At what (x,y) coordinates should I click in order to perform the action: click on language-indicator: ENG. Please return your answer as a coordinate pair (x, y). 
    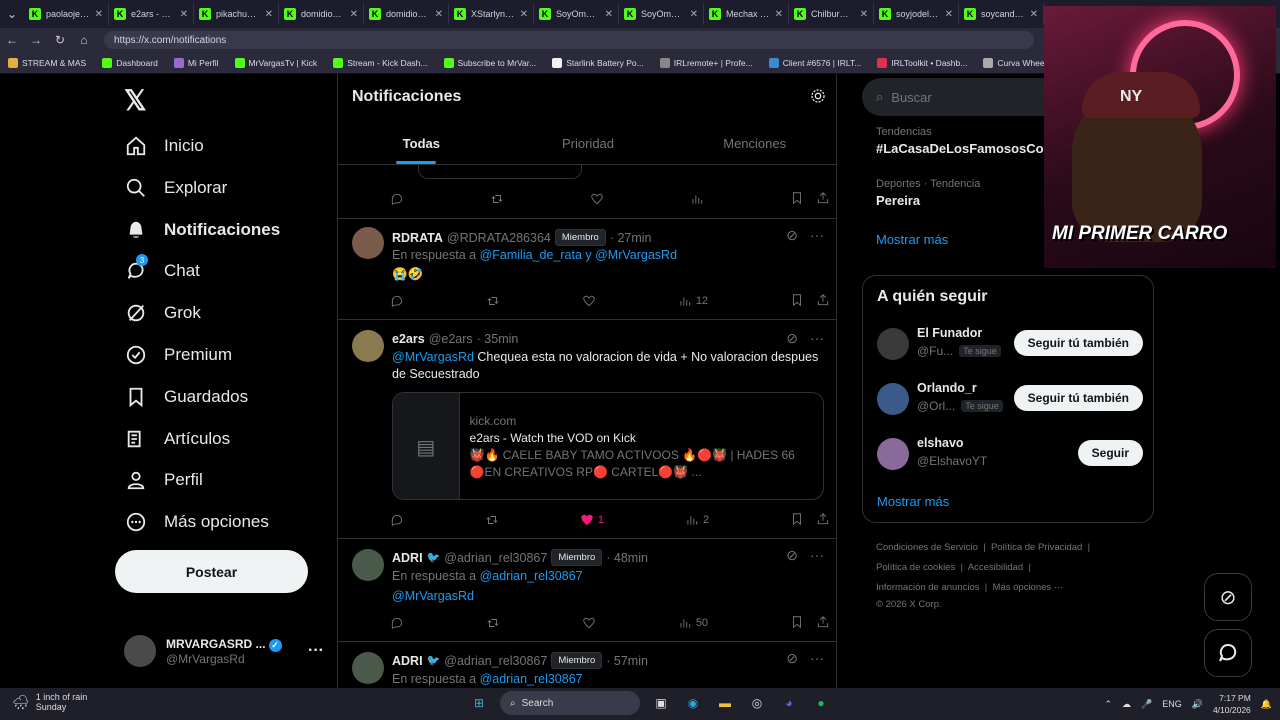
    Looking at the image, I should click on (1172, 704).